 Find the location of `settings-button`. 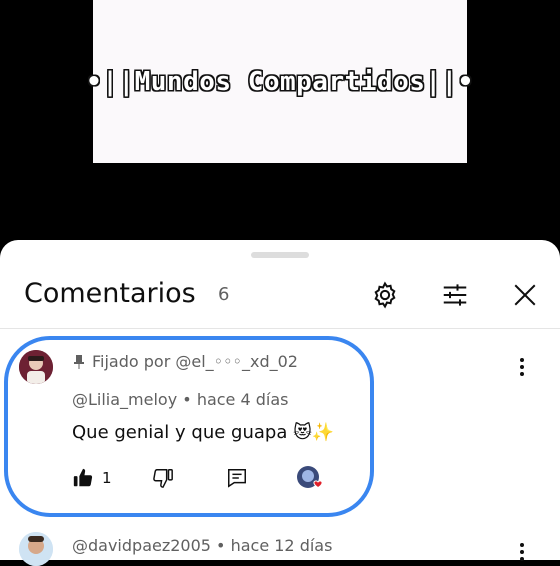

settings-button is located at coordinates (385, 295).